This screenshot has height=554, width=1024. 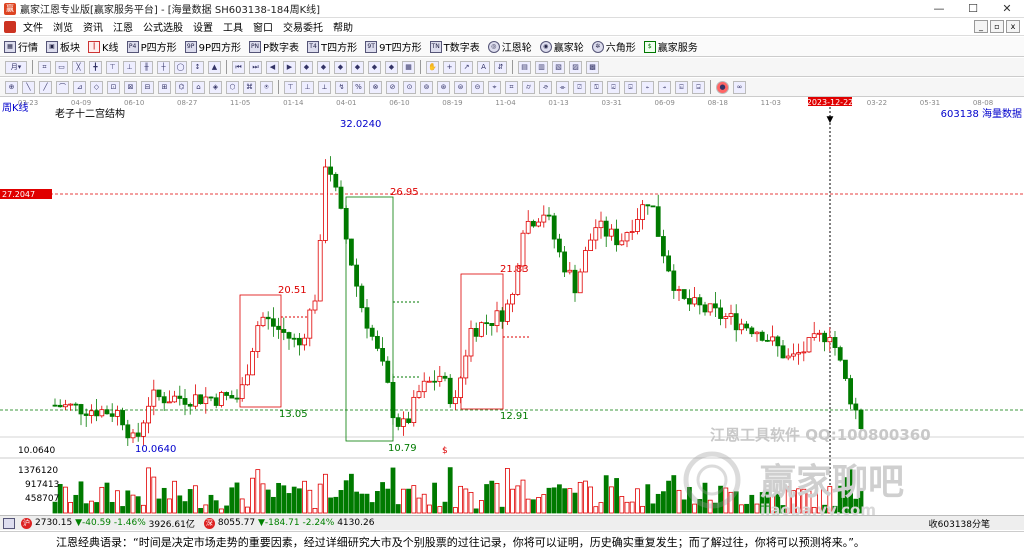 What do you see at coordinates (432, 67) in the screenshot?
I see `hand-icon: ✋` at bounding box center [432, 67].